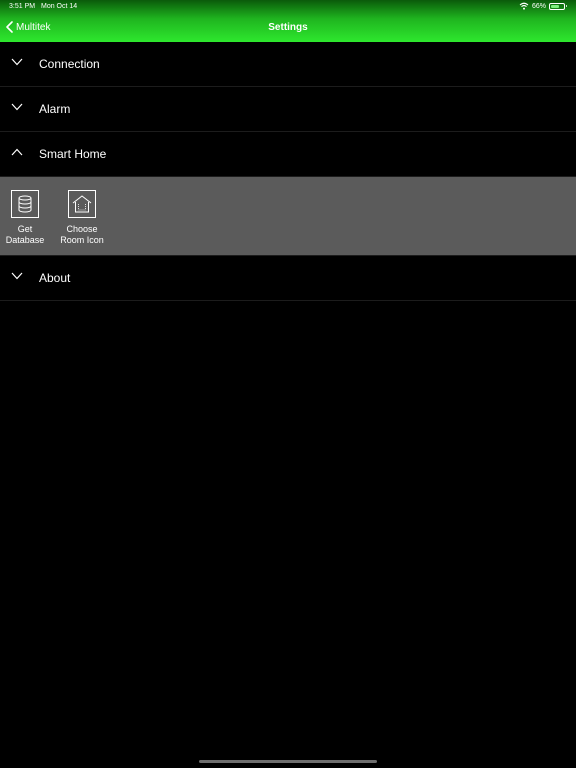 The width and height of the screenshot is (576, 768). Describe the element at coordinates (69, 64) in the screenshot. I see `section-connection-label: Connection` at that location.